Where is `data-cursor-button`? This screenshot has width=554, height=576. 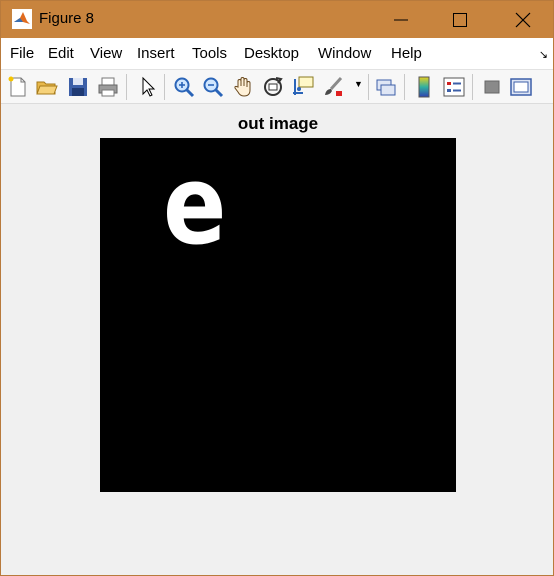
data-cursor-button is located at coordinates (303, 87).